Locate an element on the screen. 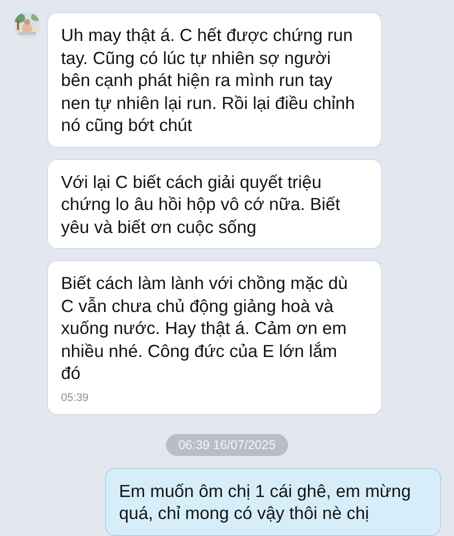  date-separator: 06:39 16/07/2025 is located at coordinates (227, 445).